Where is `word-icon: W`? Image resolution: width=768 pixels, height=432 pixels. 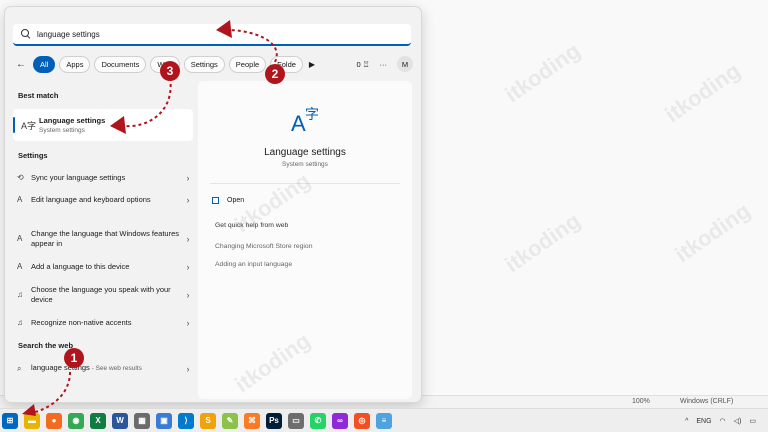 word-icon: W is located at coordinates (120, 420).